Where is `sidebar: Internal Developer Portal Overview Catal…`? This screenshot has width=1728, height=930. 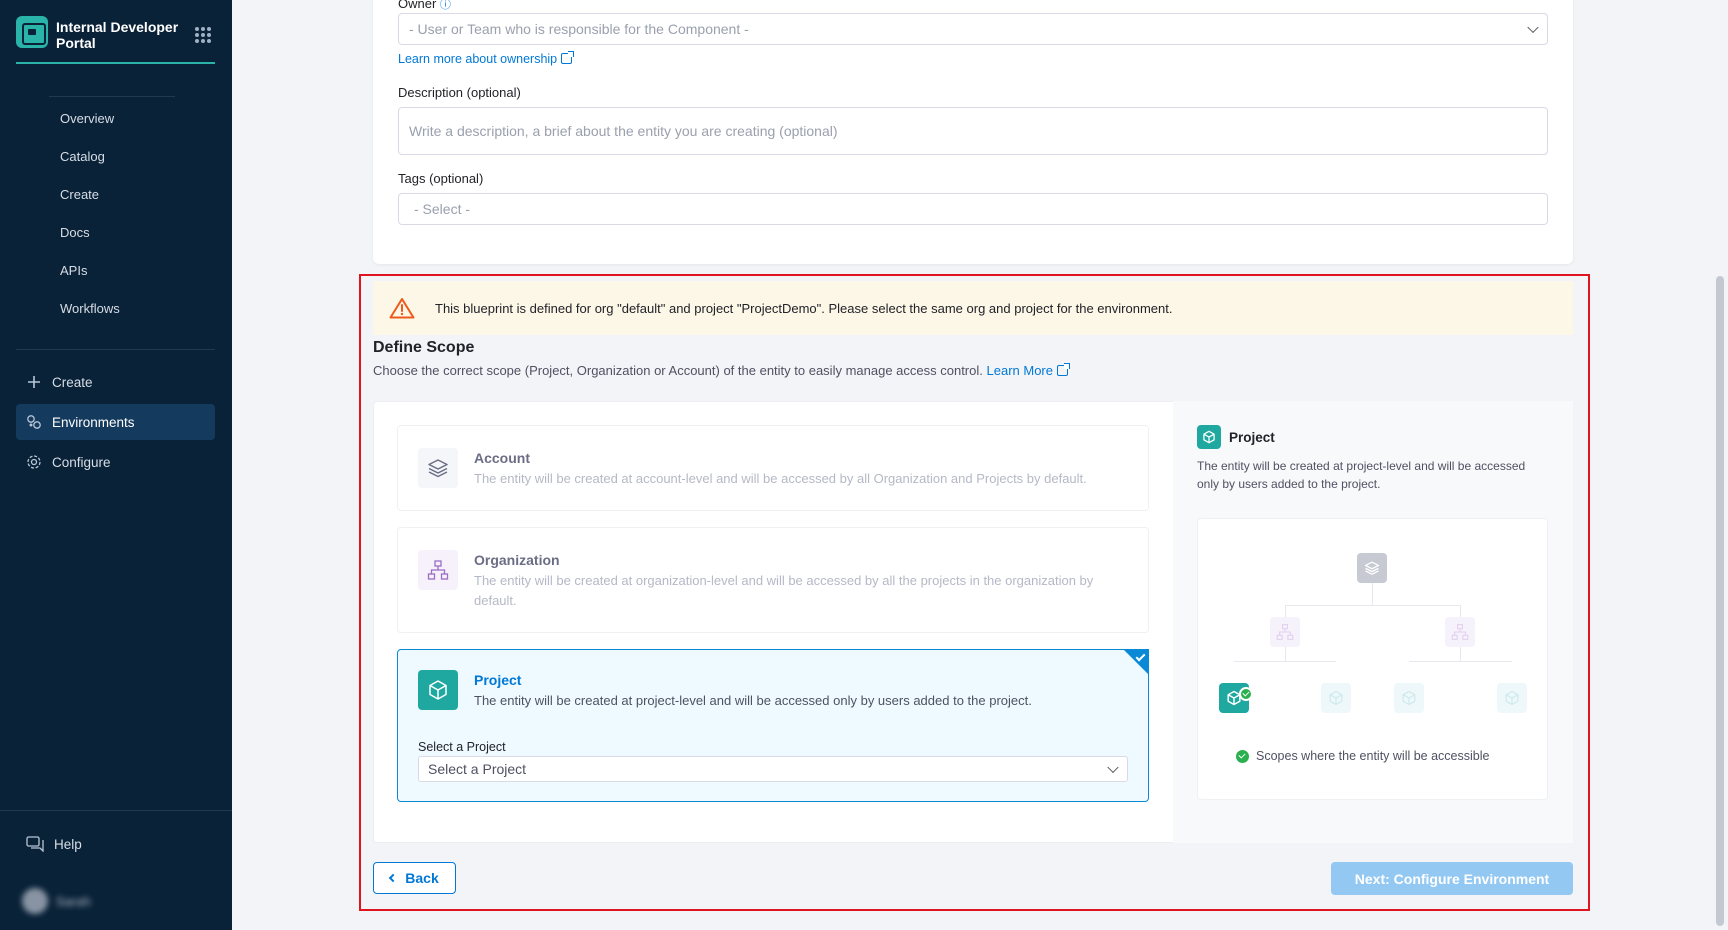
sidebar: Internal Developer Portal Overview Catal… is located at coordinates (116, 465).